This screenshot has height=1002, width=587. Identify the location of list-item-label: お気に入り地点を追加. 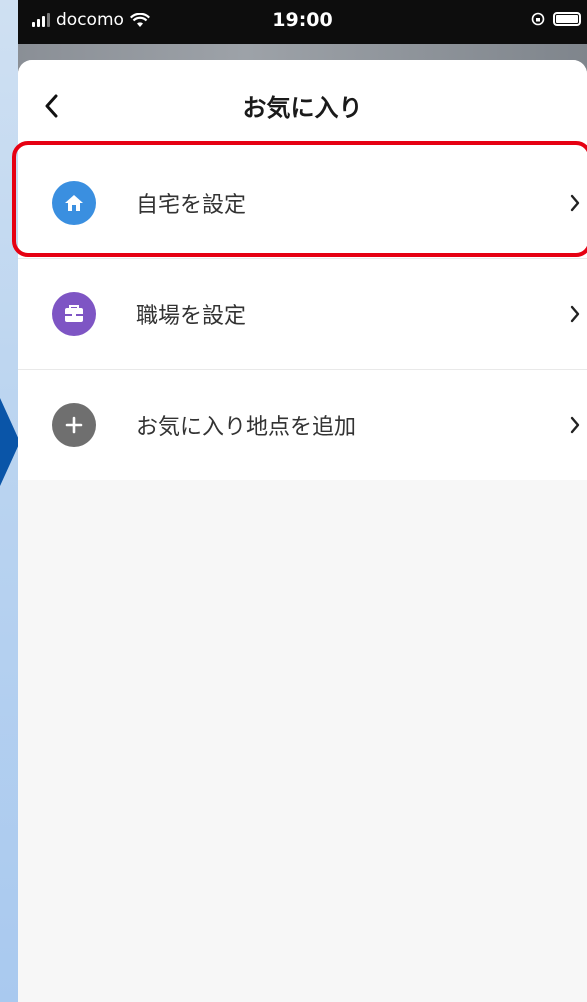
(246, 427).